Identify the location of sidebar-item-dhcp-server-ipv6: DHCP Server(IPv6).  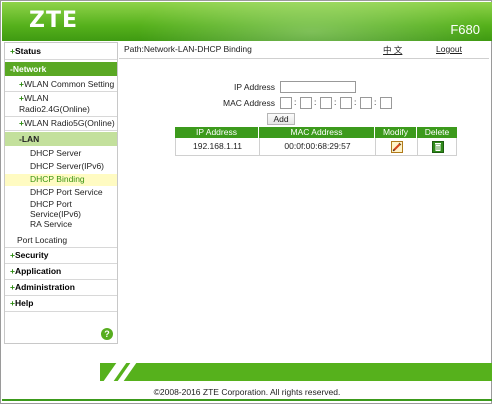
(61, 166).